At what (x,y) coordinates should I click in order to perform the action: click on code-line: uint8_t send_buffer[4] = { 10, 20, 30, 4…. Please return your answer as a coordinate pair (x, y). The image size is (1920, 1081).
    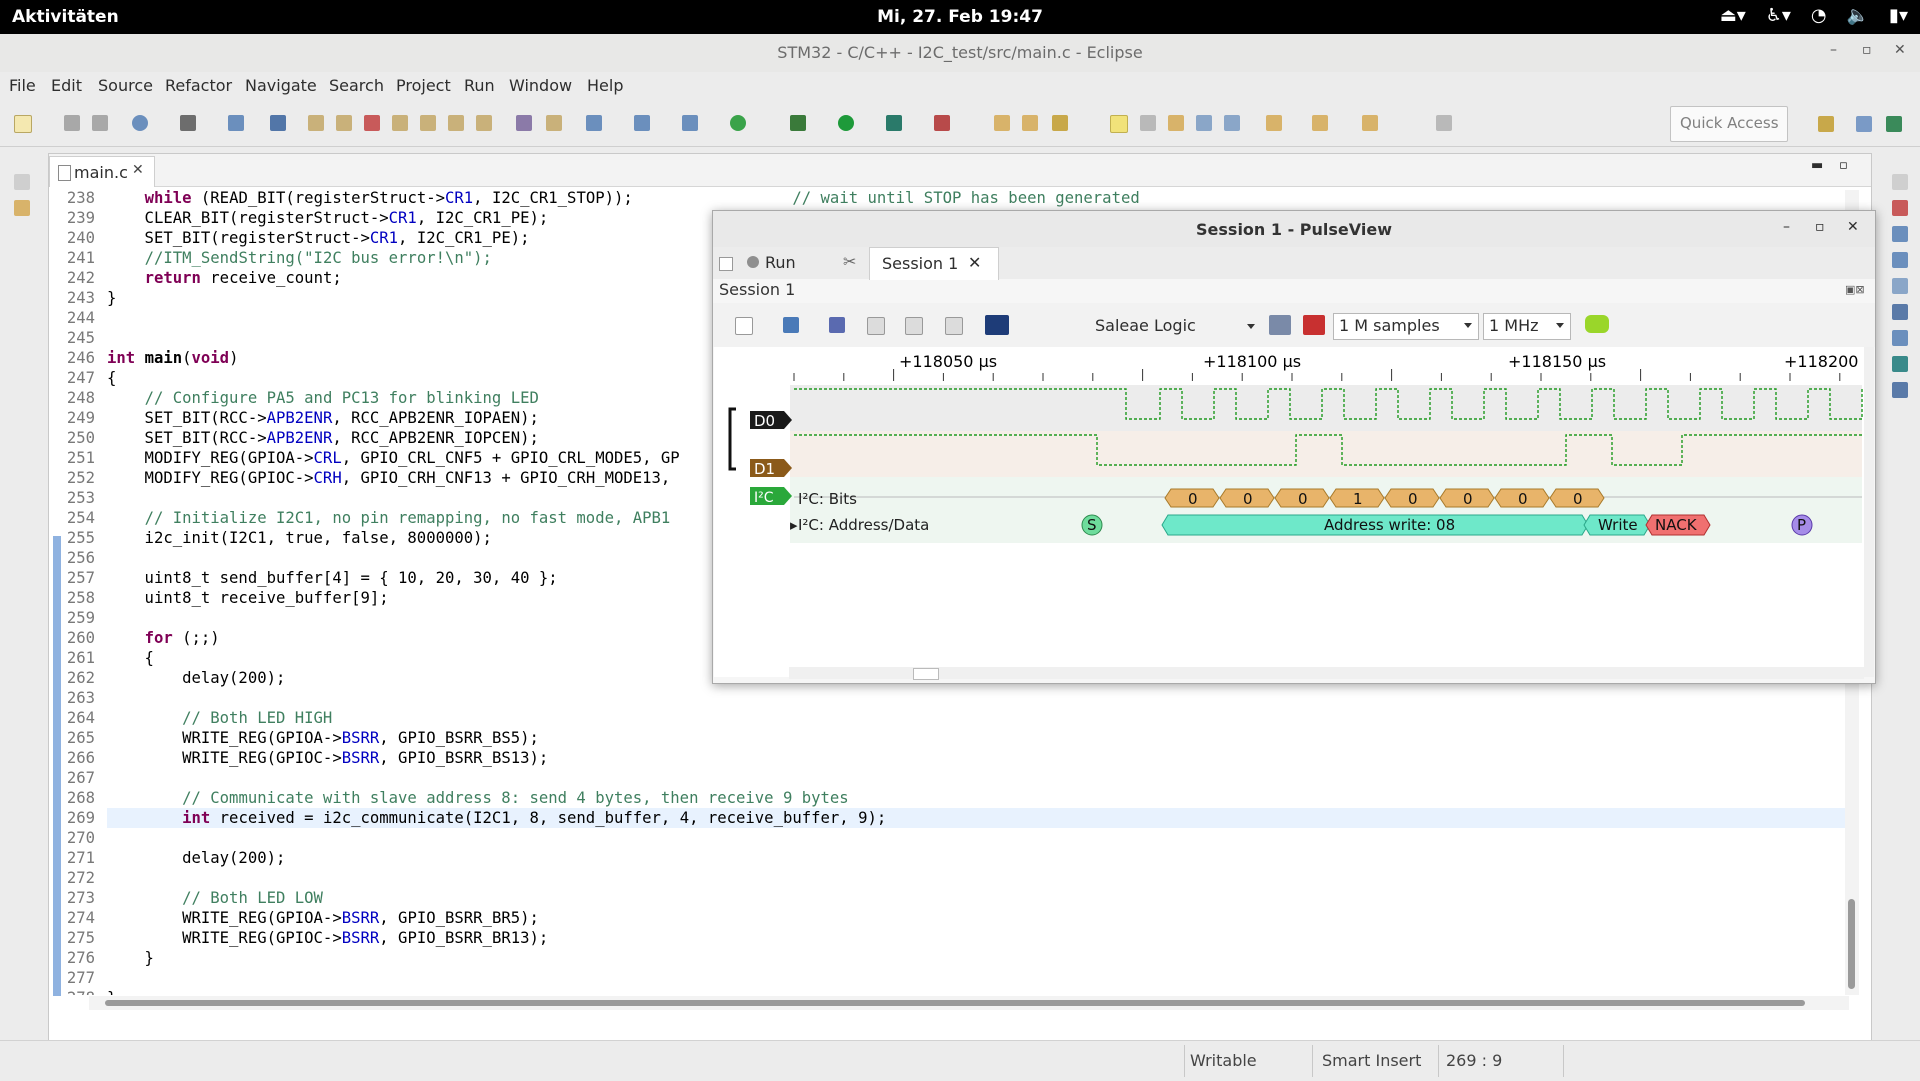
    Looking at the image, I should click on (332, 578).